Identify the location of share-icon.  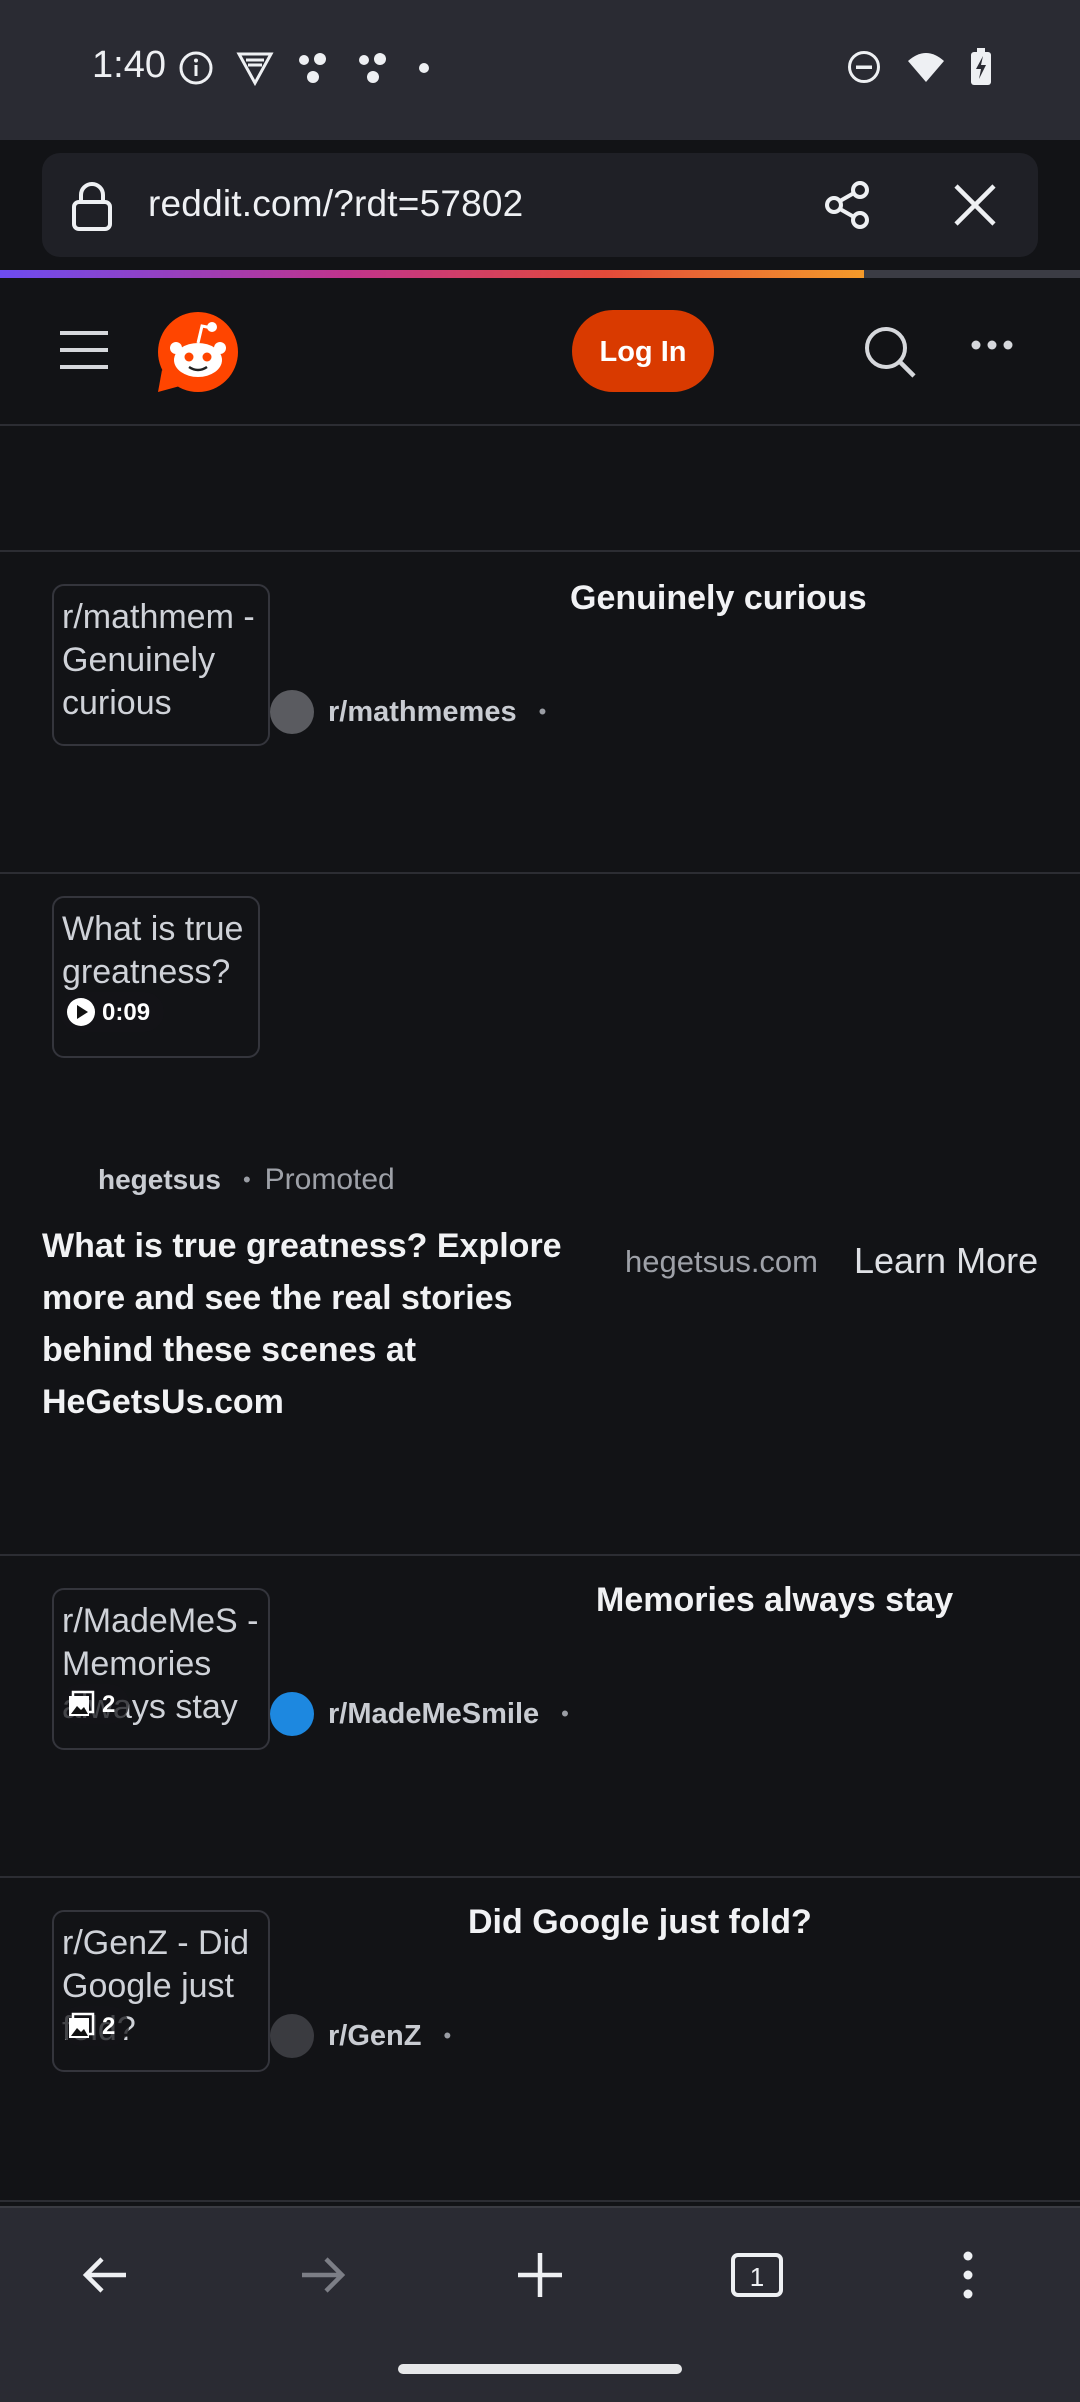
(848, 207).